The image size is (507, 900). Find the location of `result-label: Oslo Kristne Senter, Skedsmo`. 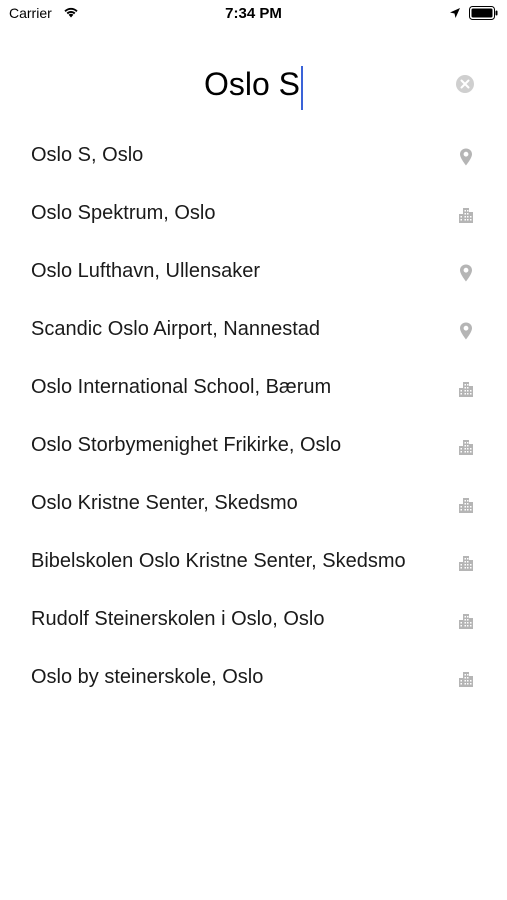

result-label: Oslo Kristne Senter, Skedsmo is located at coordinates (164, 503).